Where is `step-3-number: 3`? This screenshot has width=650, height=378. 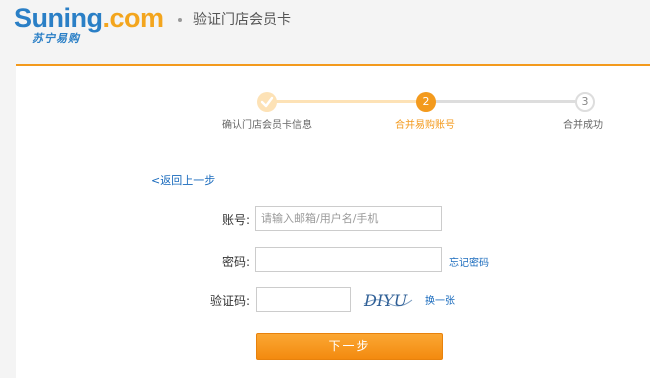
step-3-number: 3 is located at coordinates (585, 102).